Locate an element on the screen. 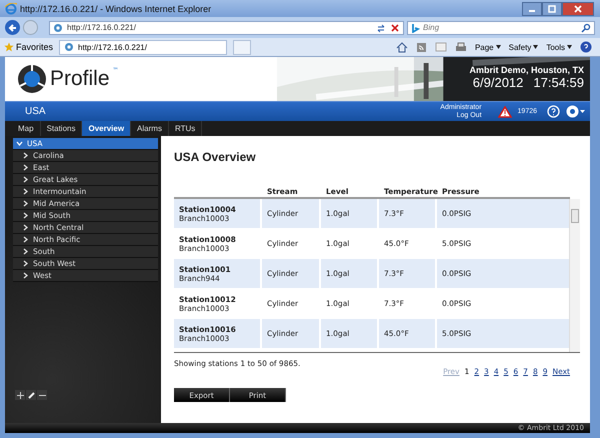  menu-button: Tools is located at coordinates (559, 47).